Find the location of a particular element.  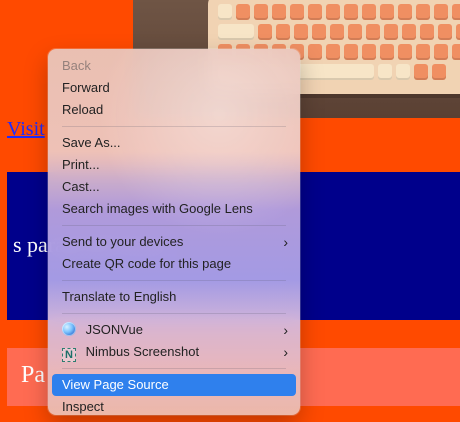

menu-item-label: Create QR code for this page is located at coordinates (147, 263).